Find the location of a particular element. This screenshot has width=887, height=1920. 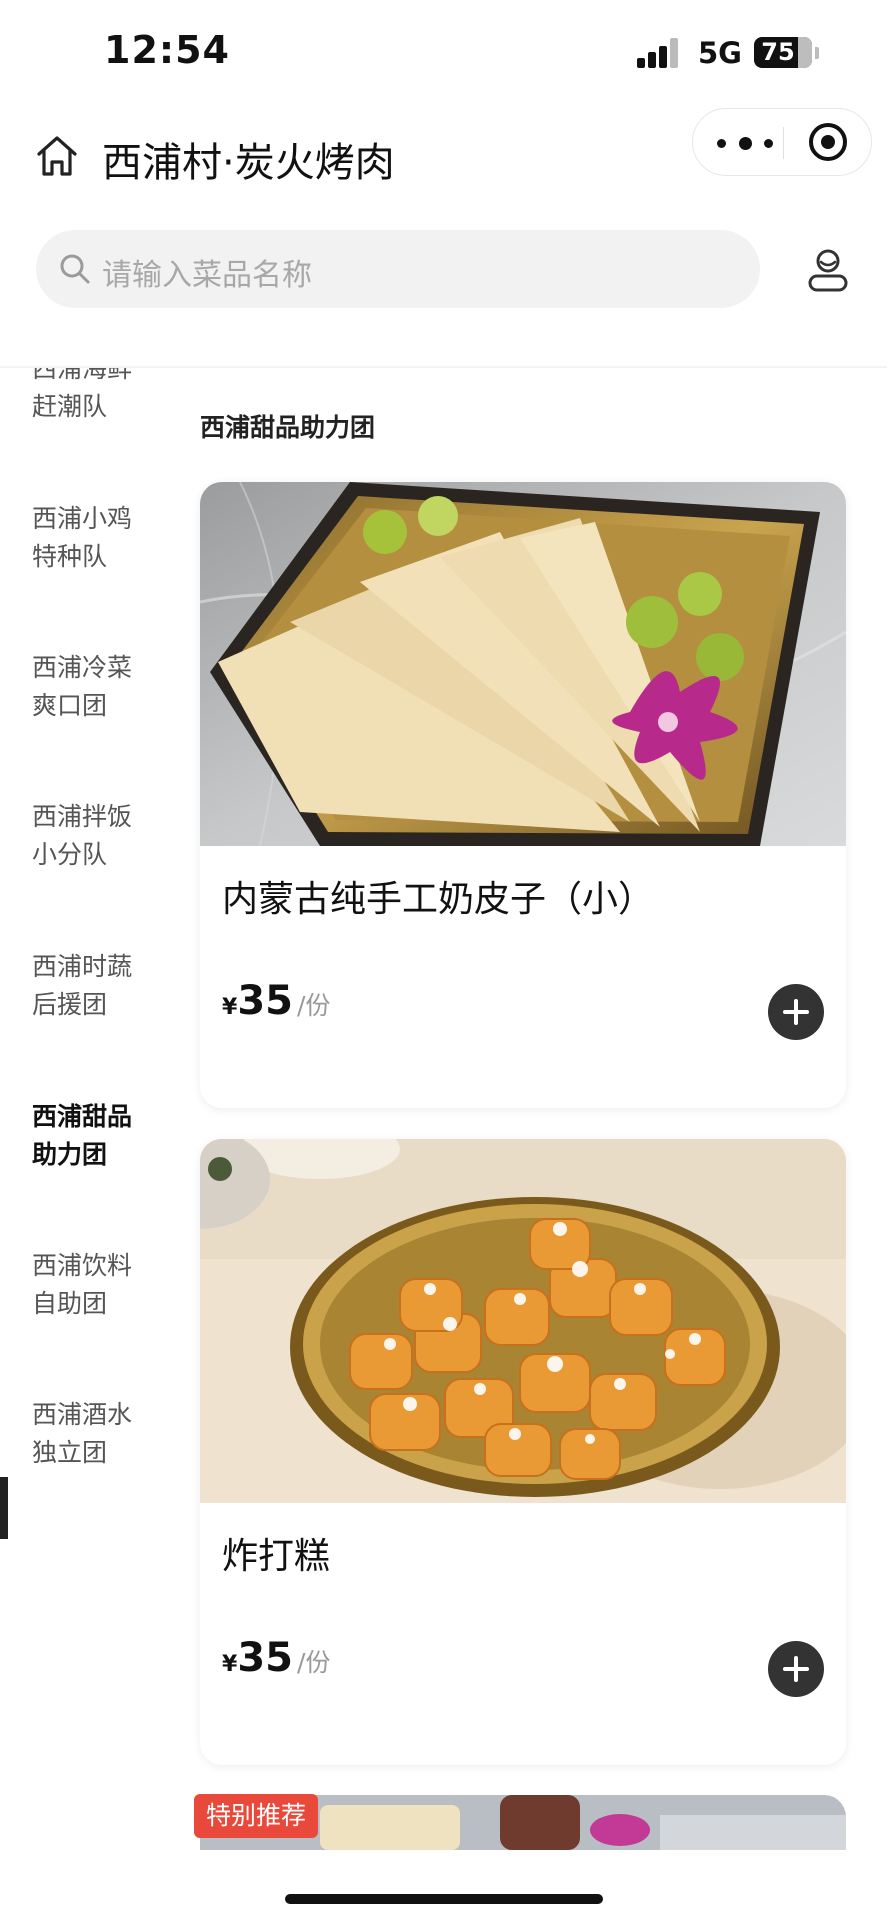

recommend-badge: 特别推荐 is located at coordinates (256, 1816).